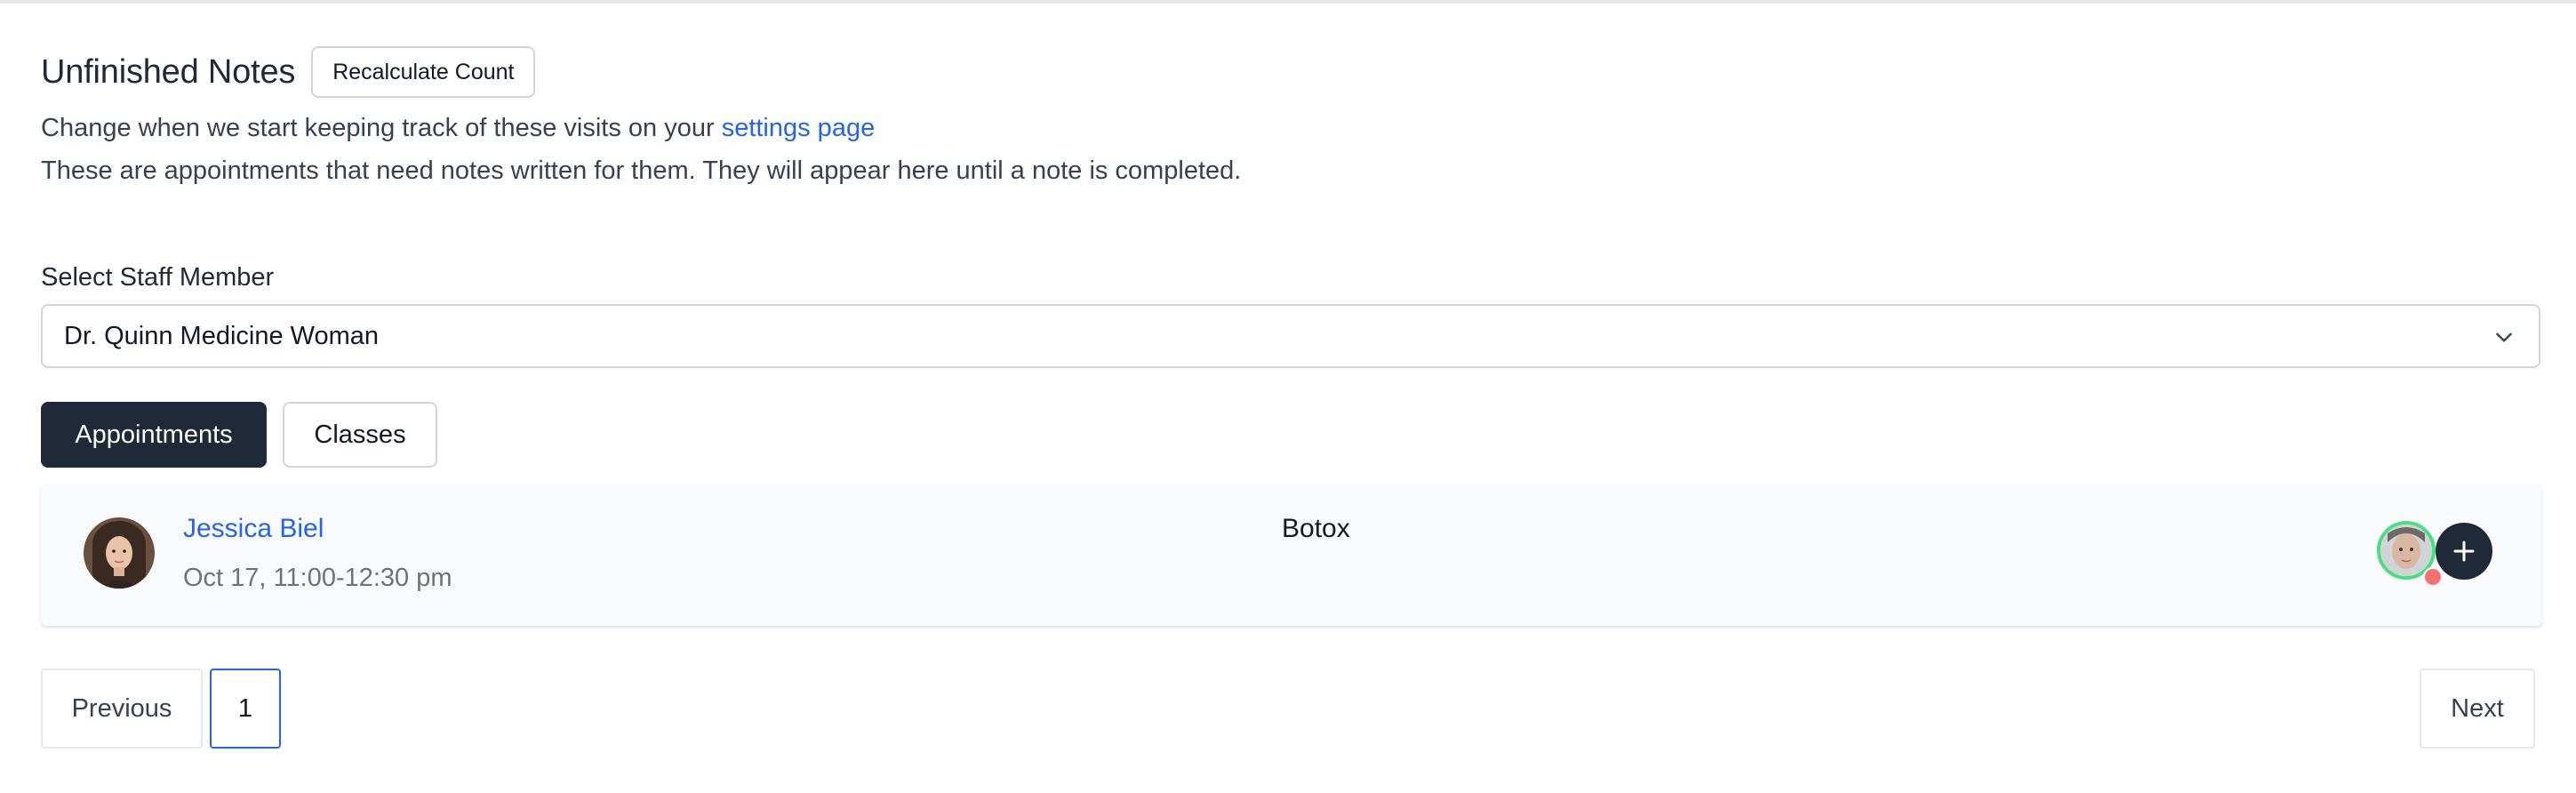 The height and width of the screenshot is (793, 2576). I want to click on client-avatar, so click(119, 553).